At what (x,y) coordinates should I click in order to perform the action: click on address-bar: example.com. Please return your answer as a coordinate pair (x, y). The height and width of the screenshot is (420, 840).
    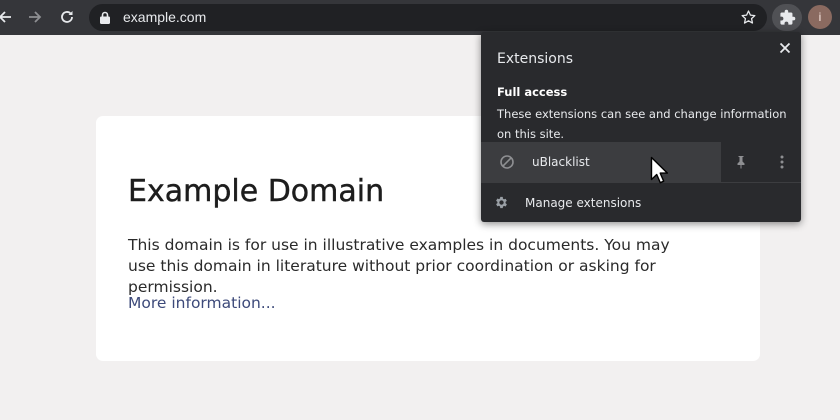
    Looking at the image, I should click on (428, 17).